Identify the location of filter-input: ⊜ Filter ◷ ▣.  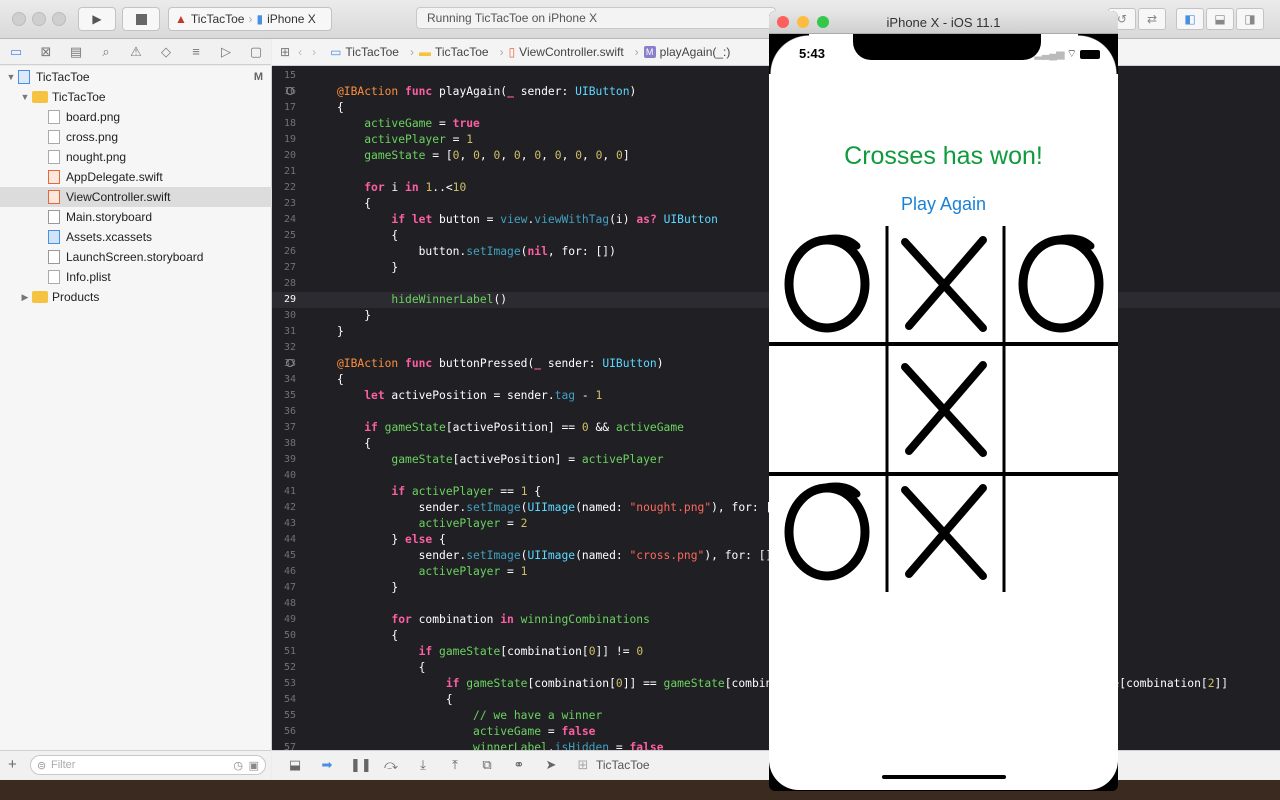
(148, 765).